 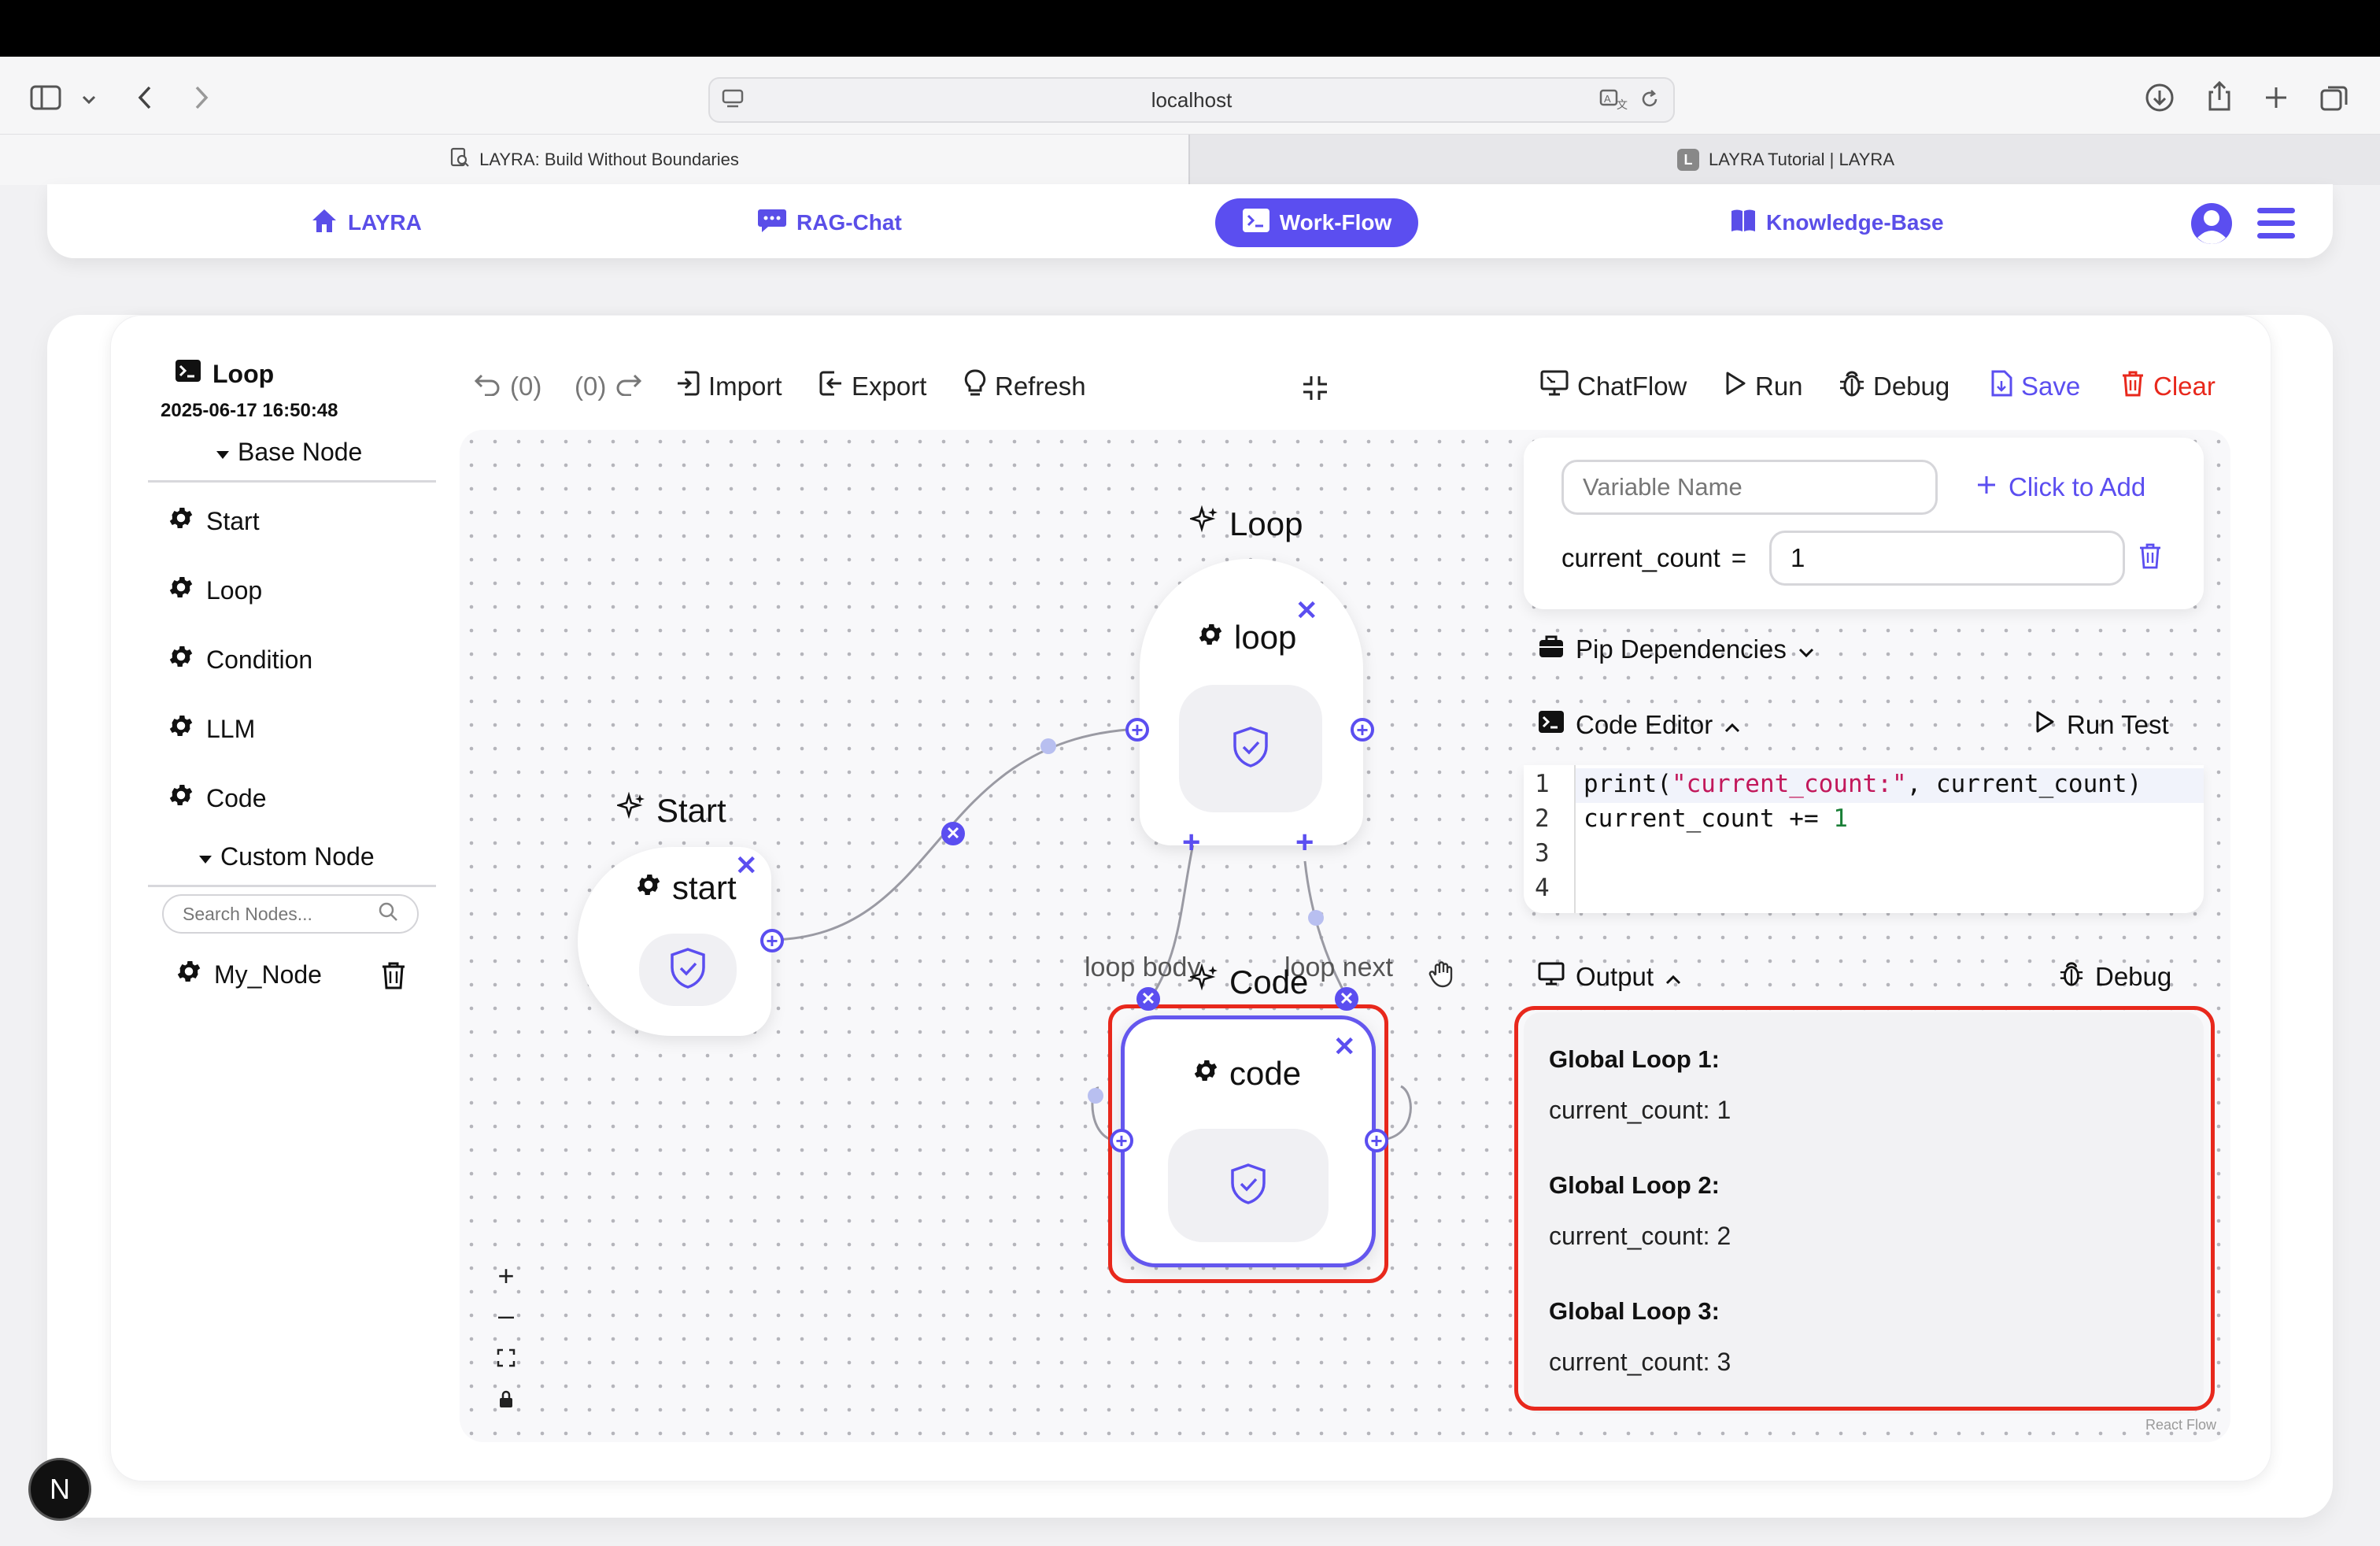 I want to click on briefcase-icon, so click(x=1551, y=649).